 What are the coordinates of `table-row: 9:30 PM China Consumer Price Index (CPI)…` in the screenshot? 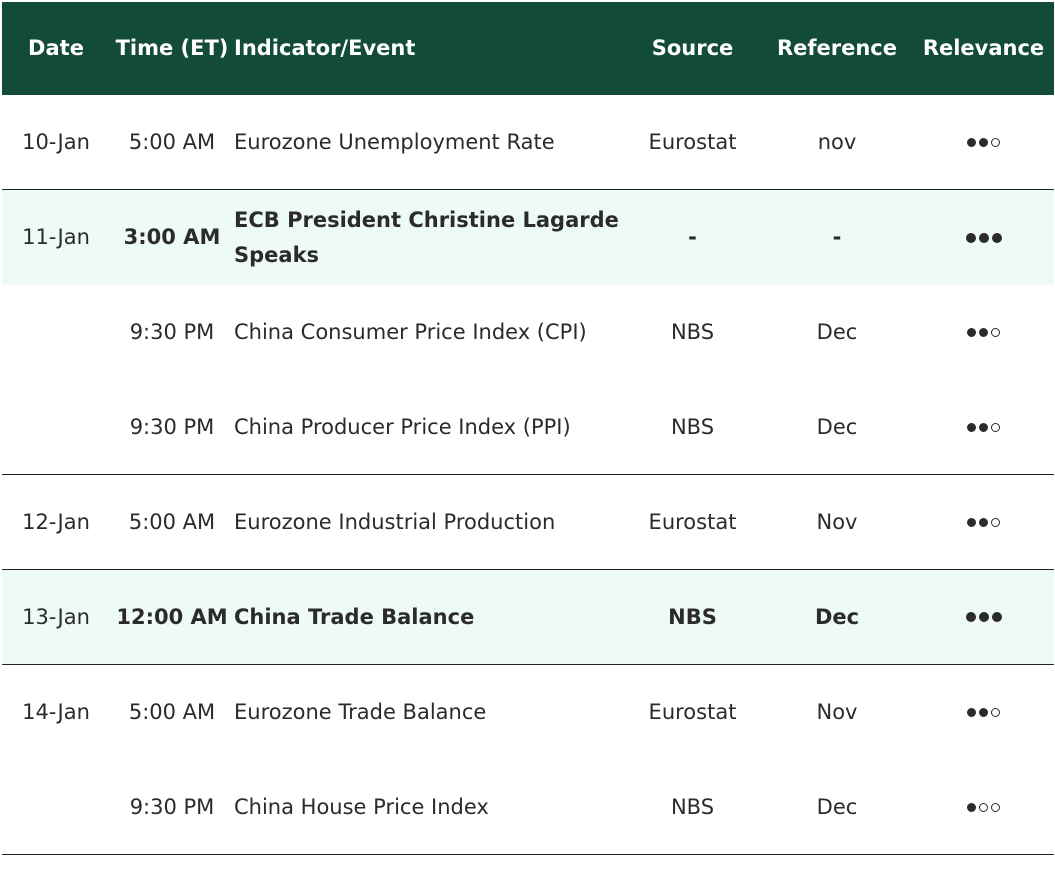 It's located at (528, 332).